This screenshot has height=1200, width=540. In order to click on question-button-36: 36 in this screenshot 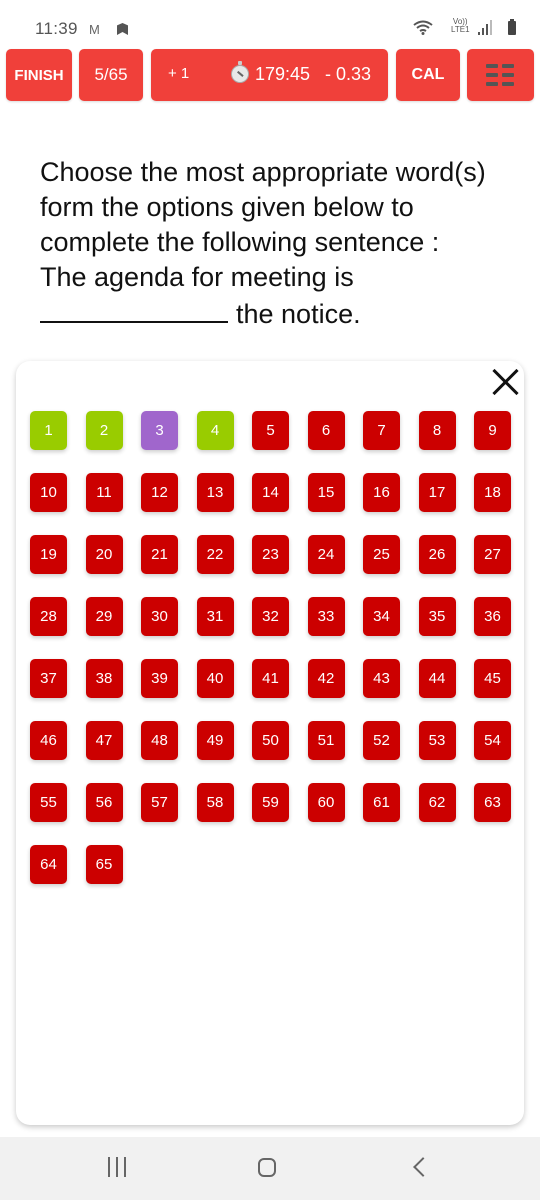, I will do `click(492, 616)`.